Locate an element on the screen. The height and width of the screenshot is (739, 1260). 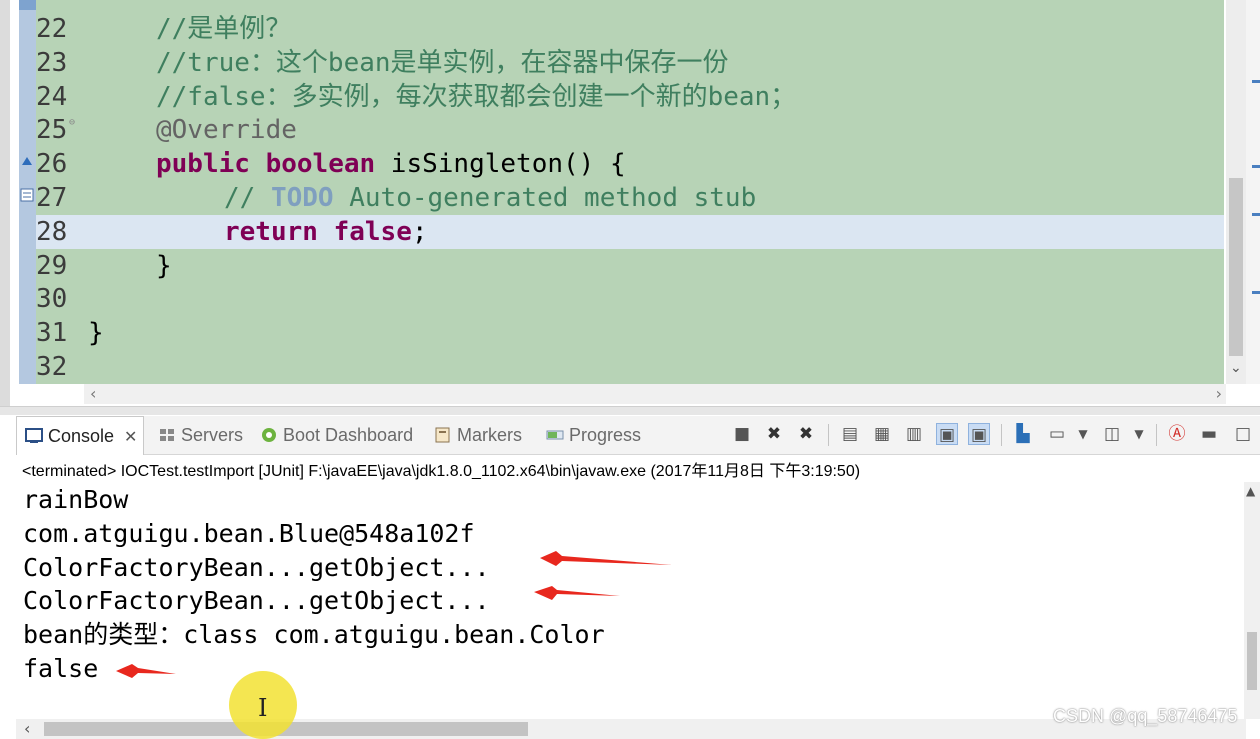
task-marker-icon is located at coordinates (27, 195).